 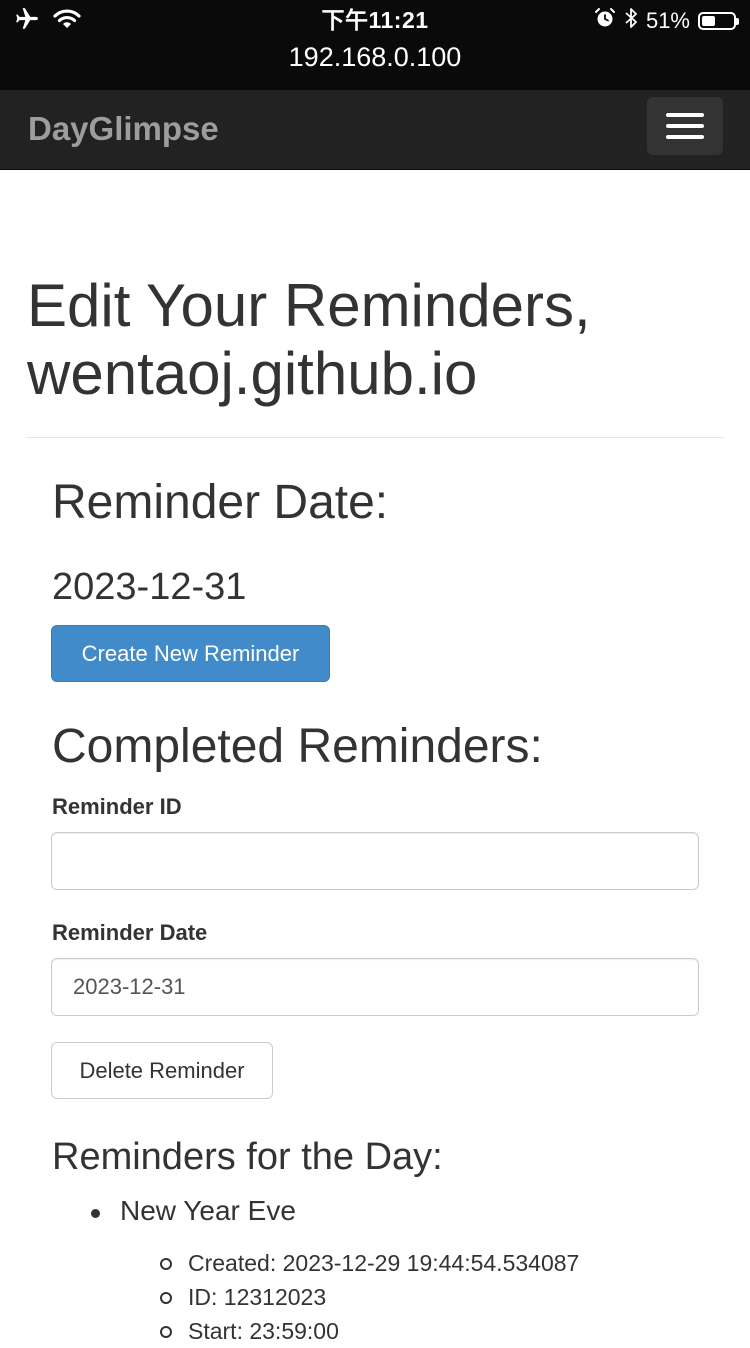 I want to click on reminder-date-label: Reminder Date, so click(x=130, y=932).